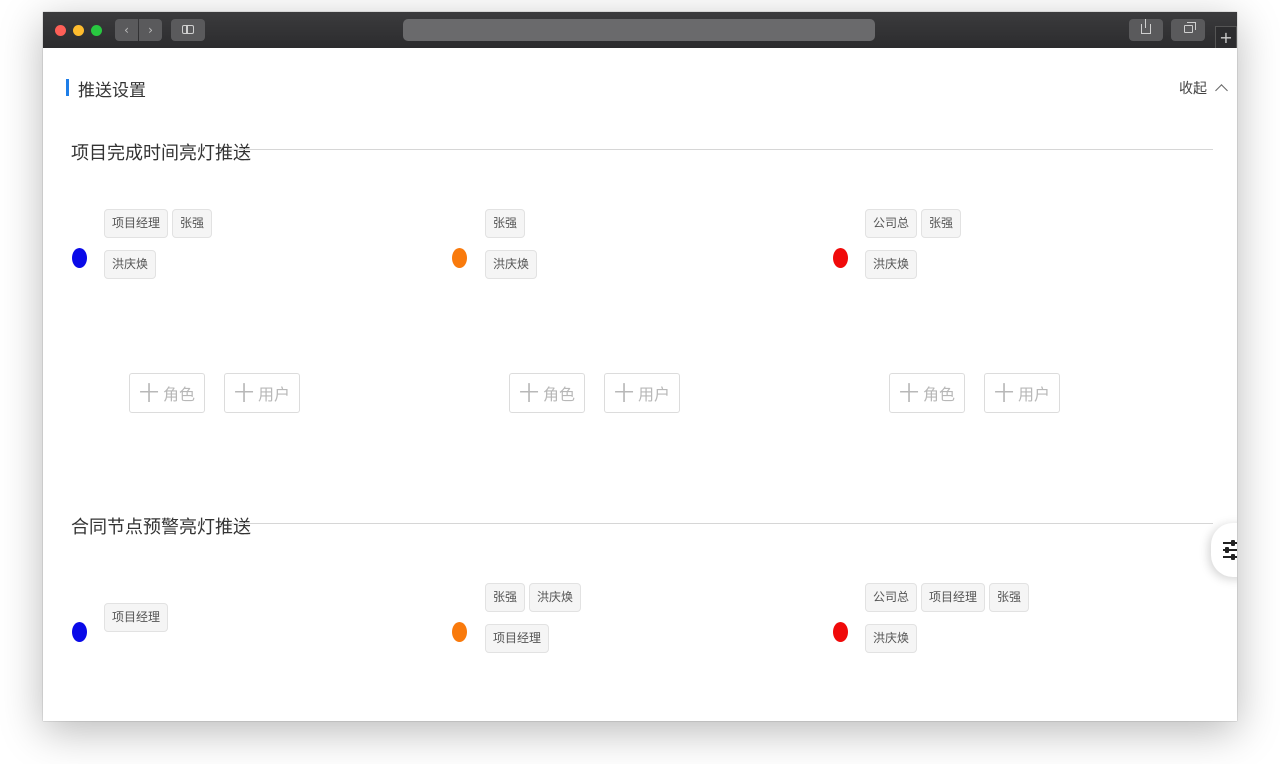 Image resolution: width=1280 pixels, height=764 pixels. I want to click on share-icon, so click(1146, 26).